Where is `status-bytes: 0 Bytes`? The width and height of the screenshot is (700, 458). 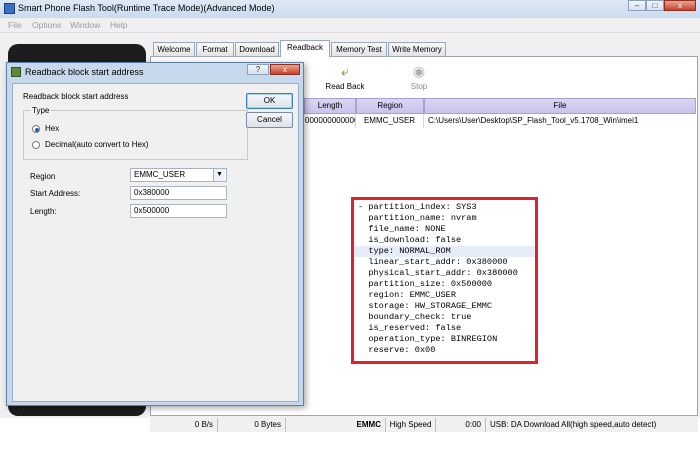
status-bytes: 0 Bytes is located at coordinates (252, 425).